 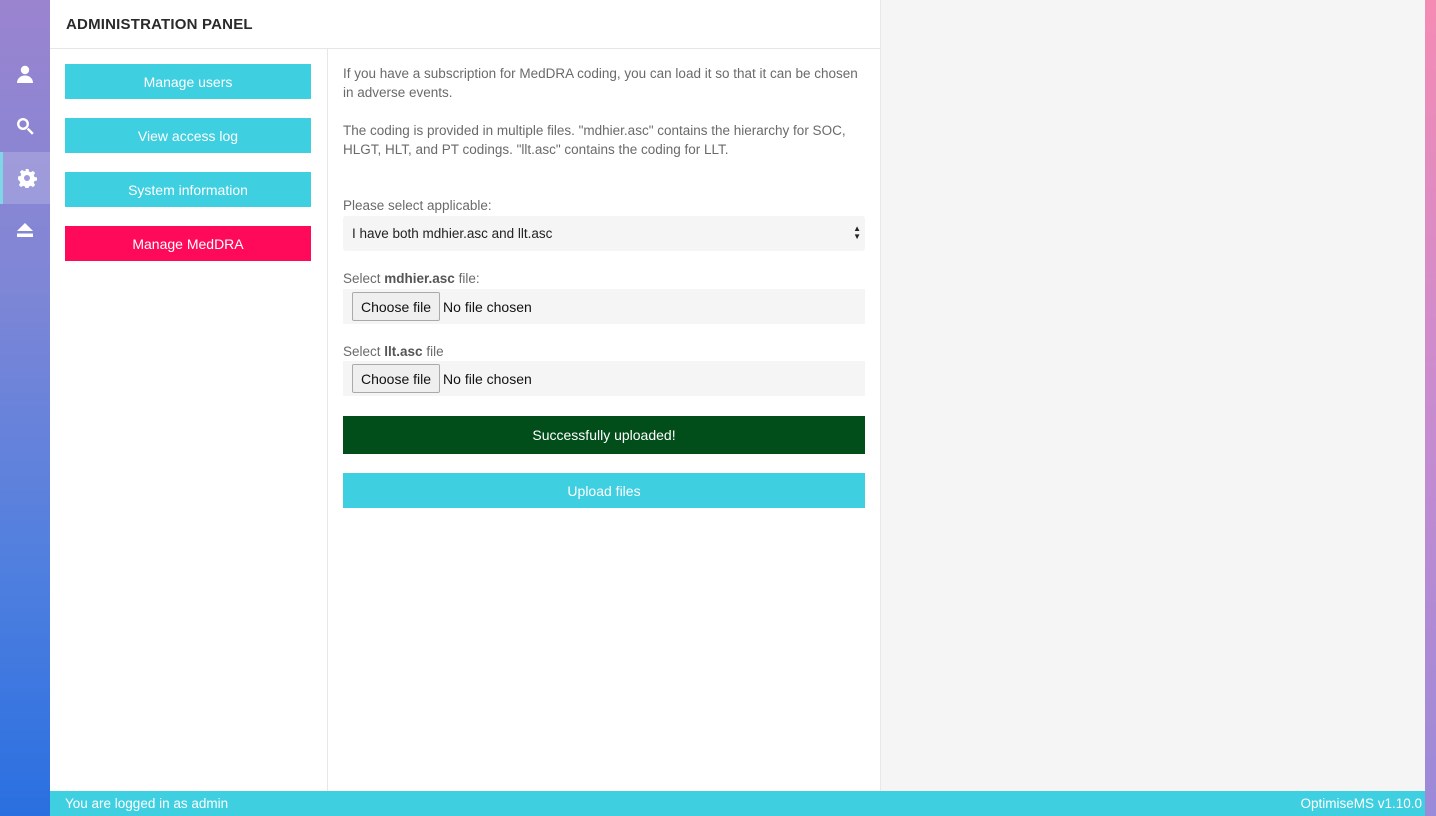 What do you see at coordinates (604, 435) in the screenshot?
I see `success-message: Successfully uploaded!` at bounding box center [604, 435].